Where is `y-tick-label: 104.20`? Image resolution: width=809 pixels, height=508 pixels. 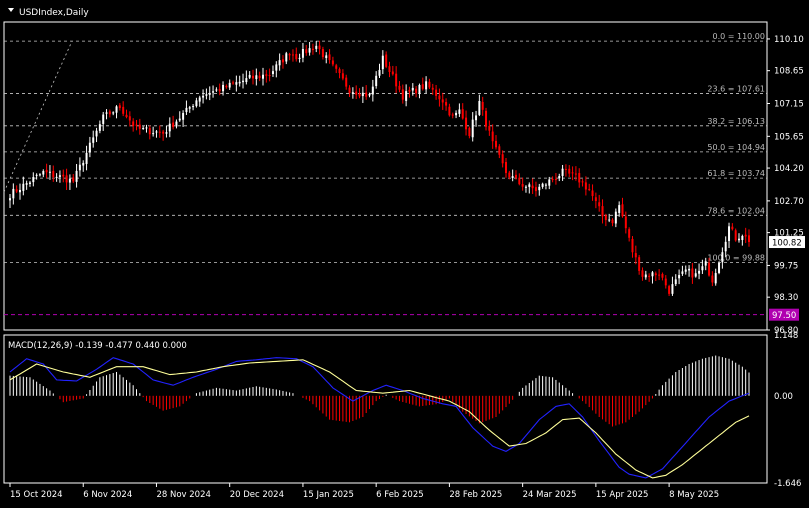
y-tick-label: 104.20 is located at coordinates (789, 169).